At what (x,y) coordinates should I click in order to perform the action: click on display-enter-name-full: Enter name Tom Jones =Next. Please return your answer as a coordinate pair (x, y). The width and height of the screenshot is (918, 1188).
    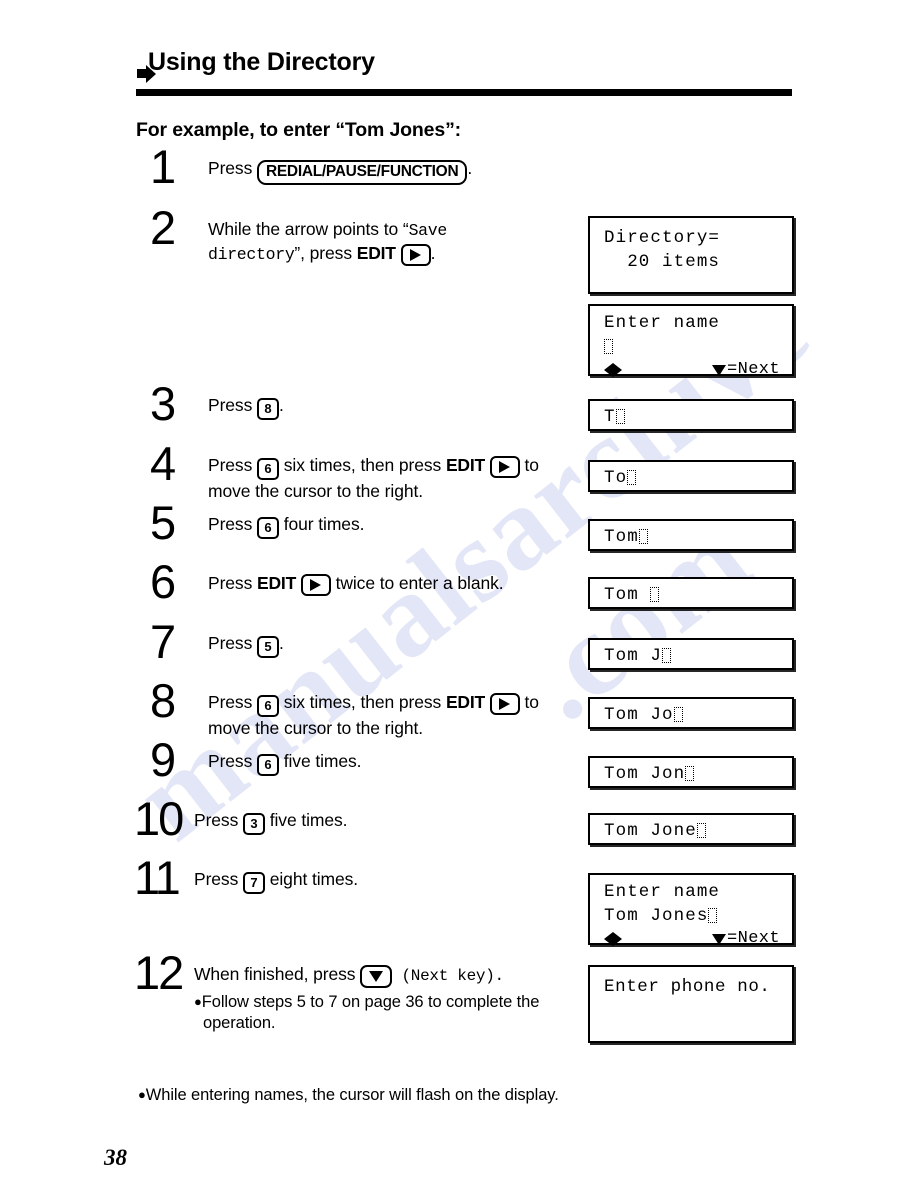
    Looking at the image, I should click on (691, 910).